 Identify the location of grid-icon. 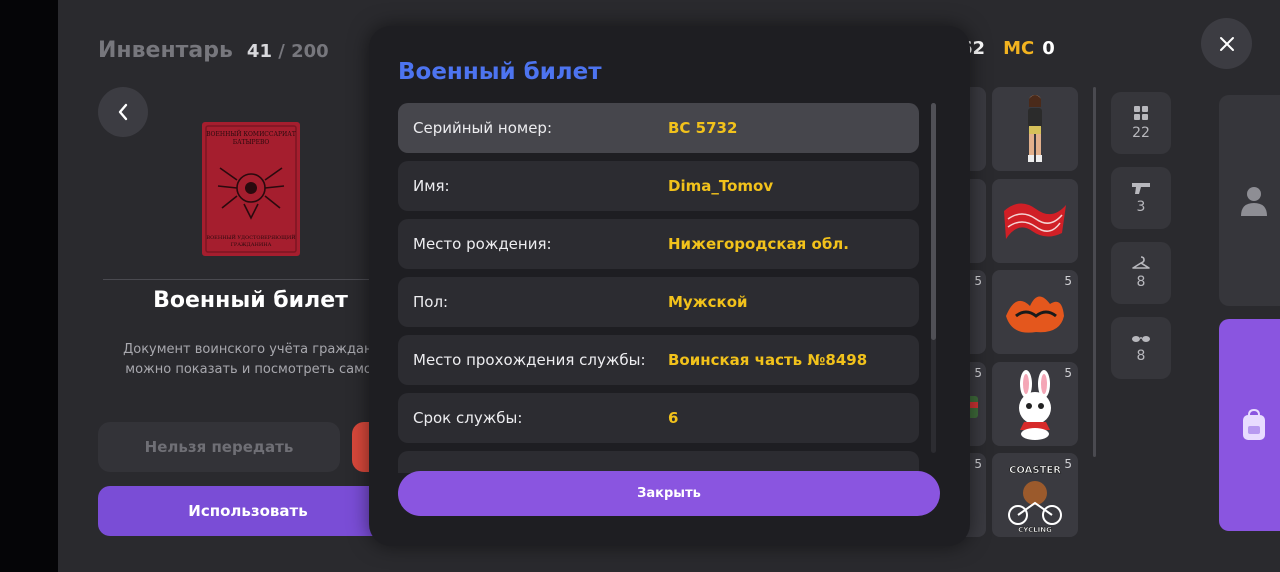
(1141, 113).